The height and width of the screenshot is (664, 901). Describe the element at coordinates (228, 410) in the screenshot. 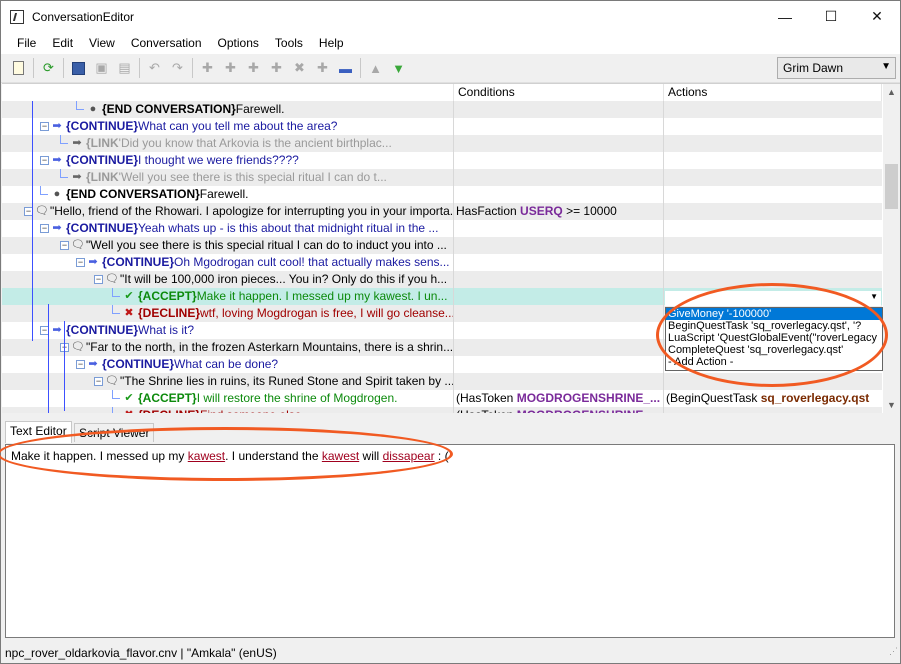

I see `node-text-cell: ✖{DECLINE} Find someone else.` at that location.